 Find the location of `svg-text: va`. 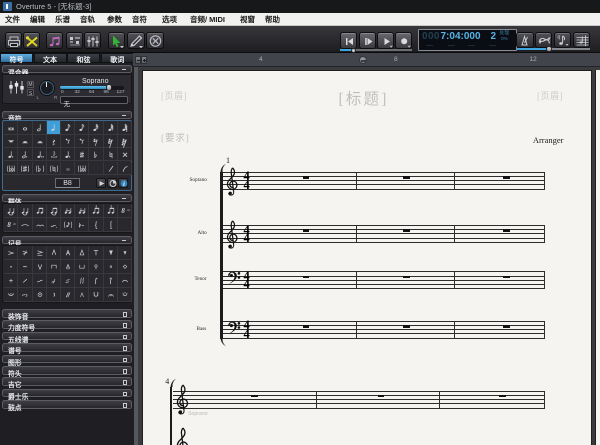

svg-text: va is located at coordinates (128, 211).